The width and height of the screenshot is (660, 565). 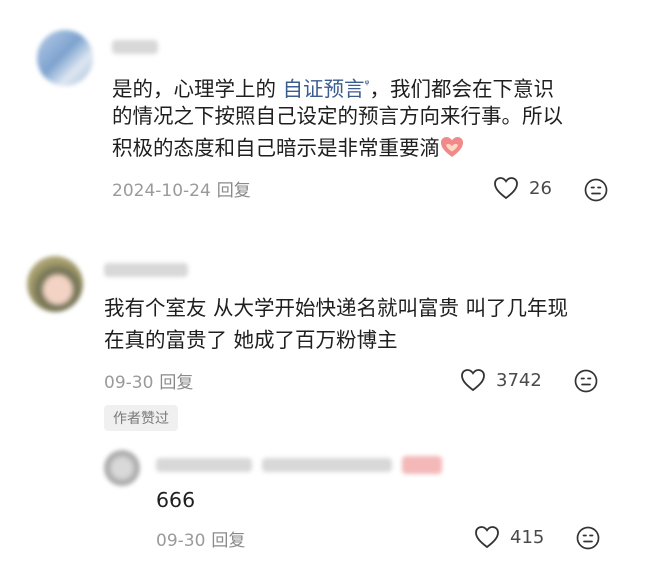 What do you see at coordinates (122, 468) in the screenshot?
I see `avatar` at bounding box center [122, 468].